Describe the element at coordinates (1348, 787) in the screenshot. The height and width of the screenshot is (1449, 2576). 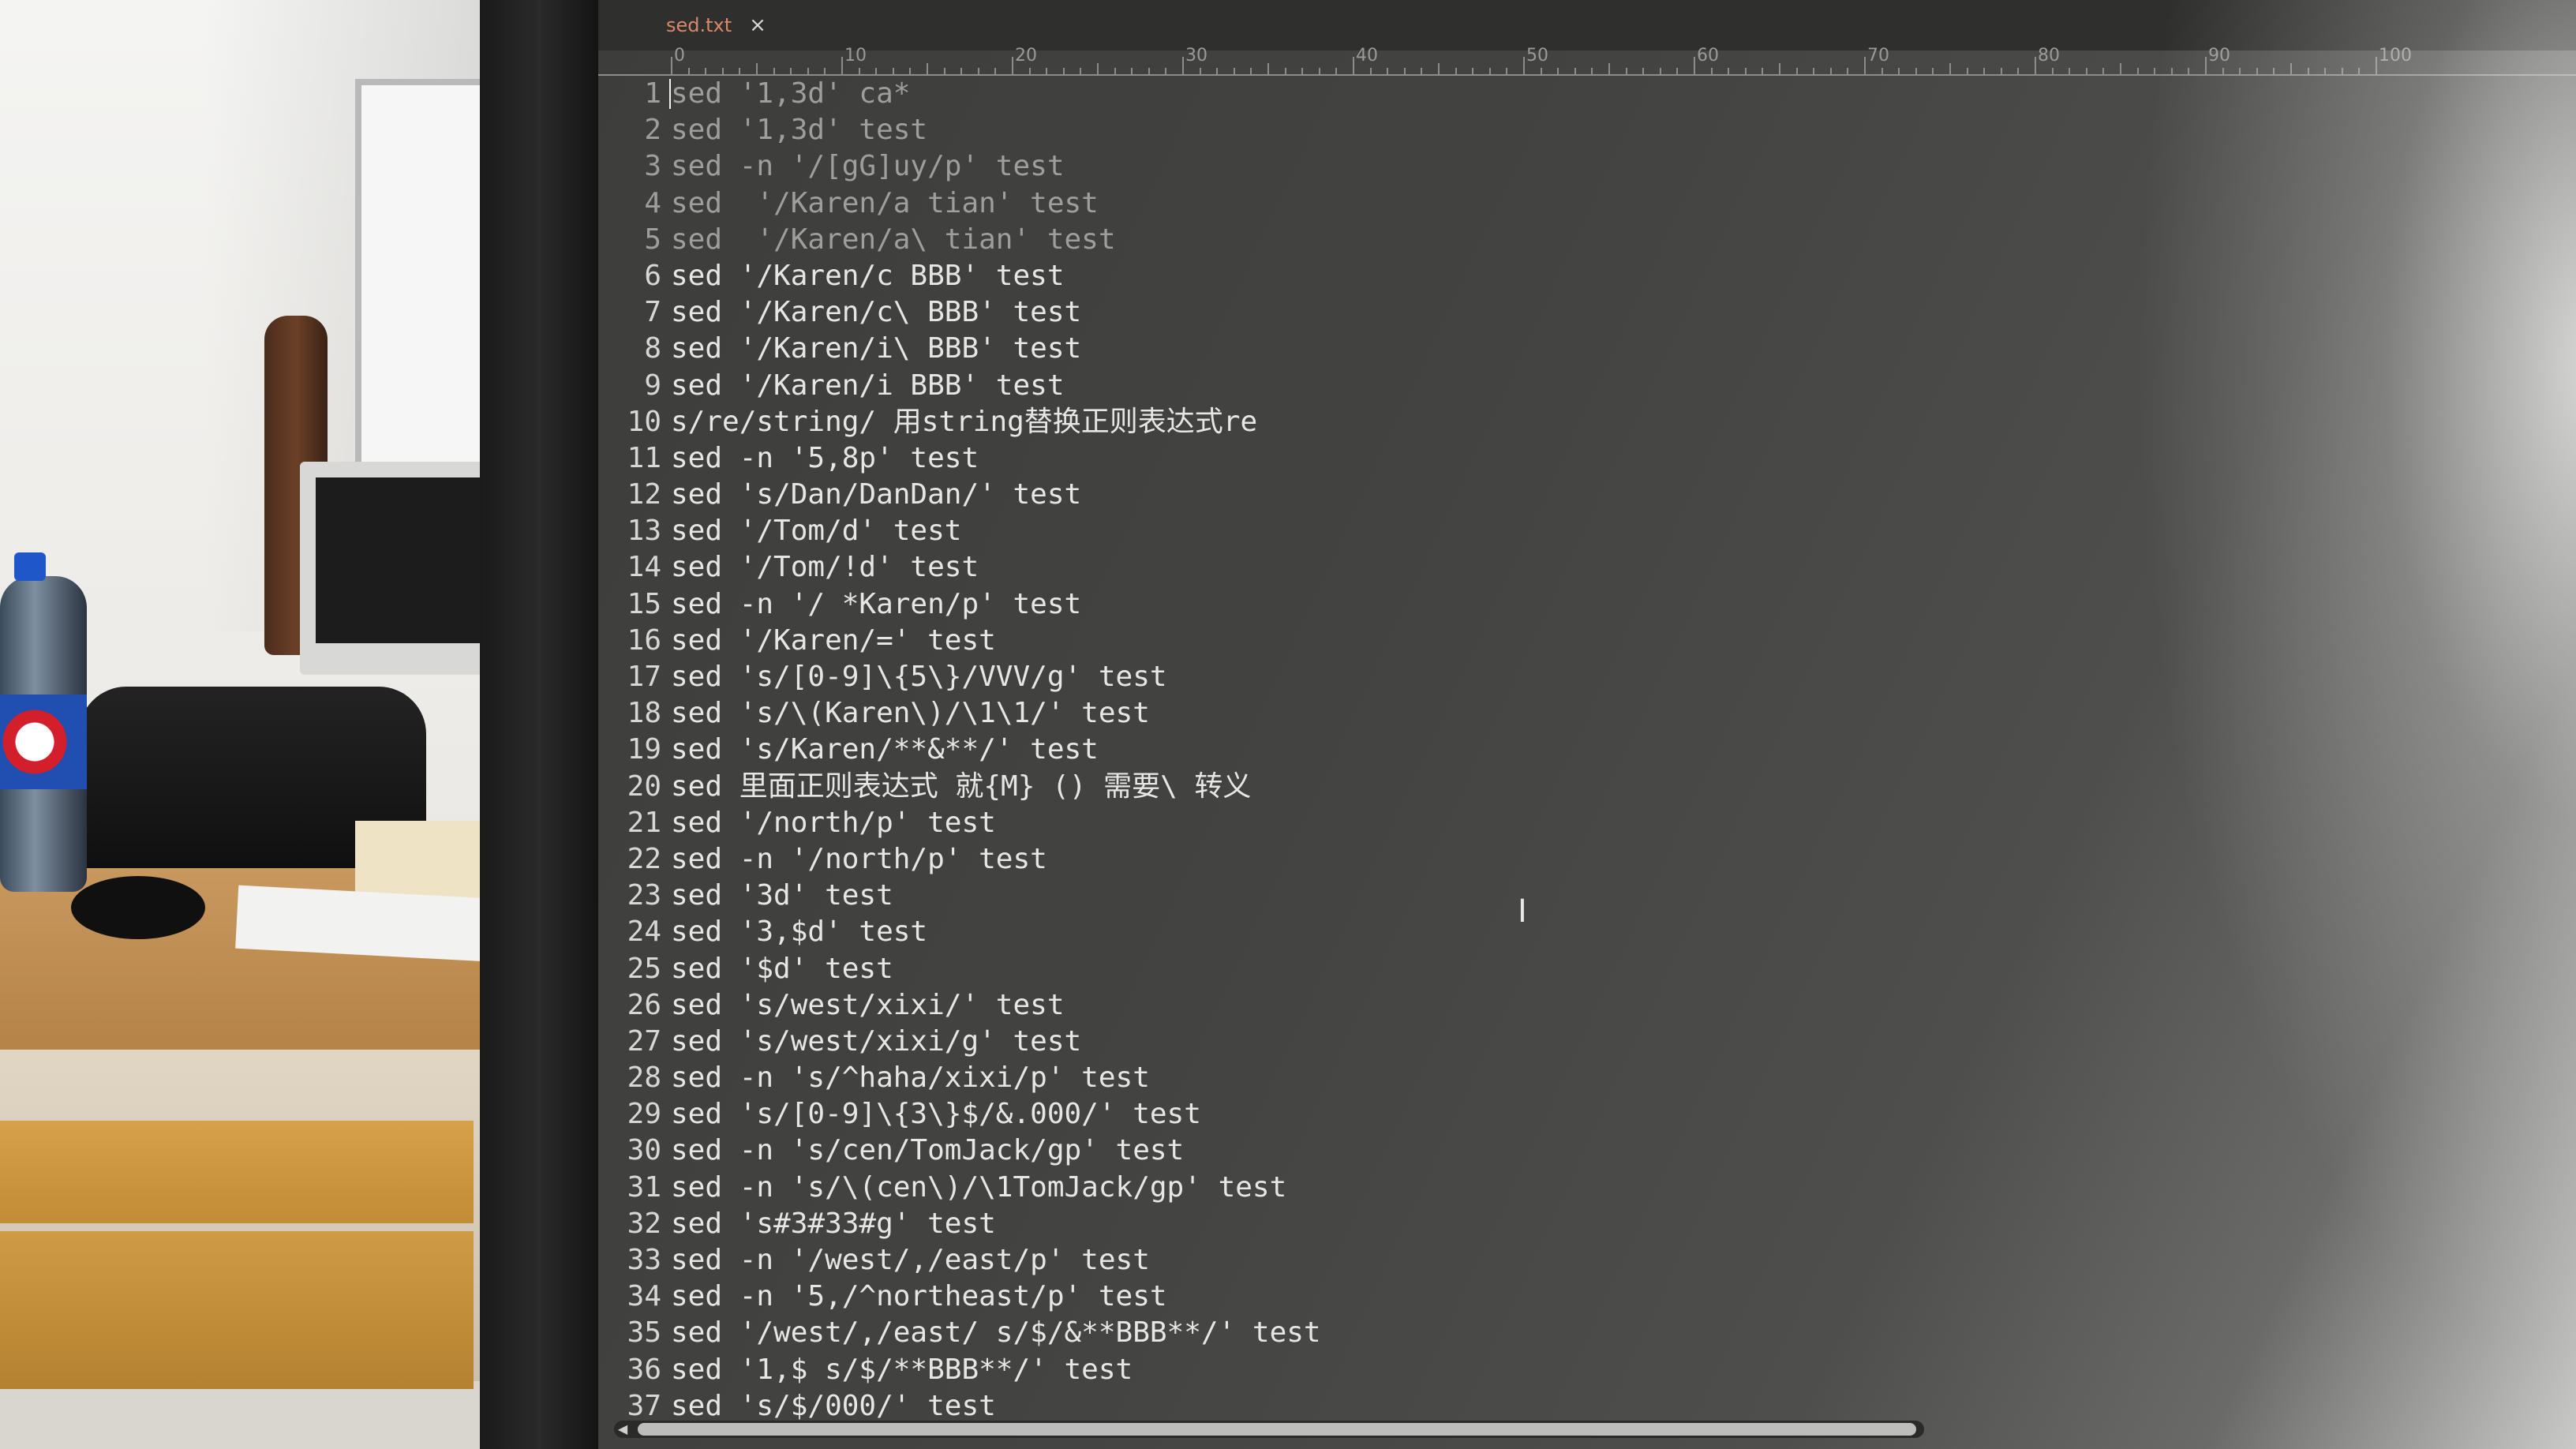
I see `code-line: 20 sed 里面正则表达式 就{M} () 需要\ 转义` at that location.